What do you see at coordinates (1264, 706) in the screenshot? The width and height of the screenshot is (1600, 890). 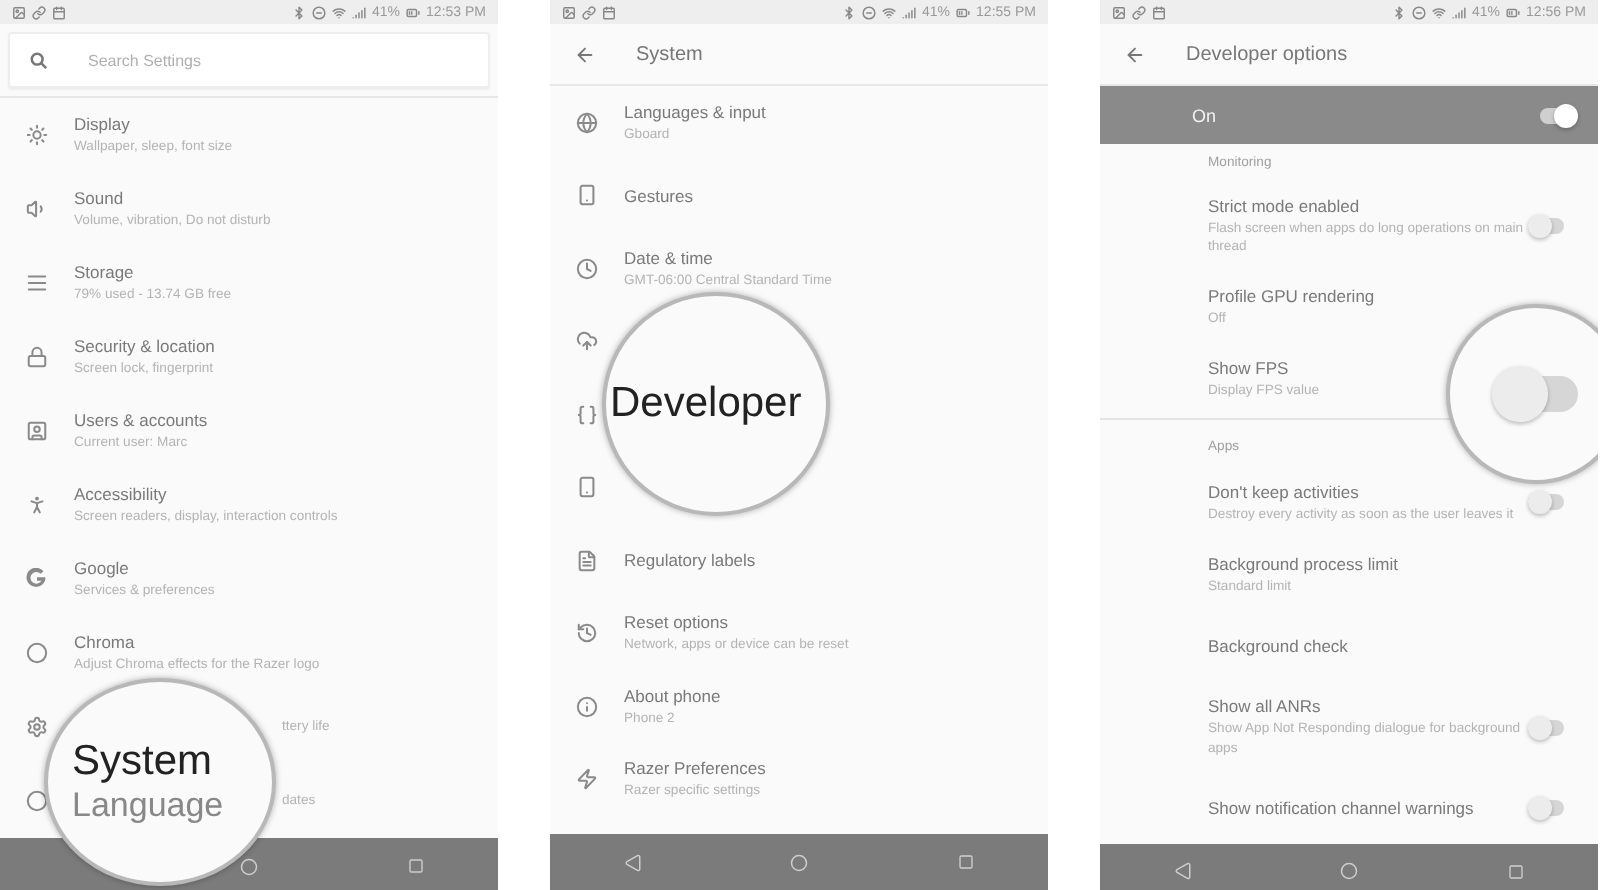 I see `item-title: Show all ANRs` at bounding box center [1264, 706].